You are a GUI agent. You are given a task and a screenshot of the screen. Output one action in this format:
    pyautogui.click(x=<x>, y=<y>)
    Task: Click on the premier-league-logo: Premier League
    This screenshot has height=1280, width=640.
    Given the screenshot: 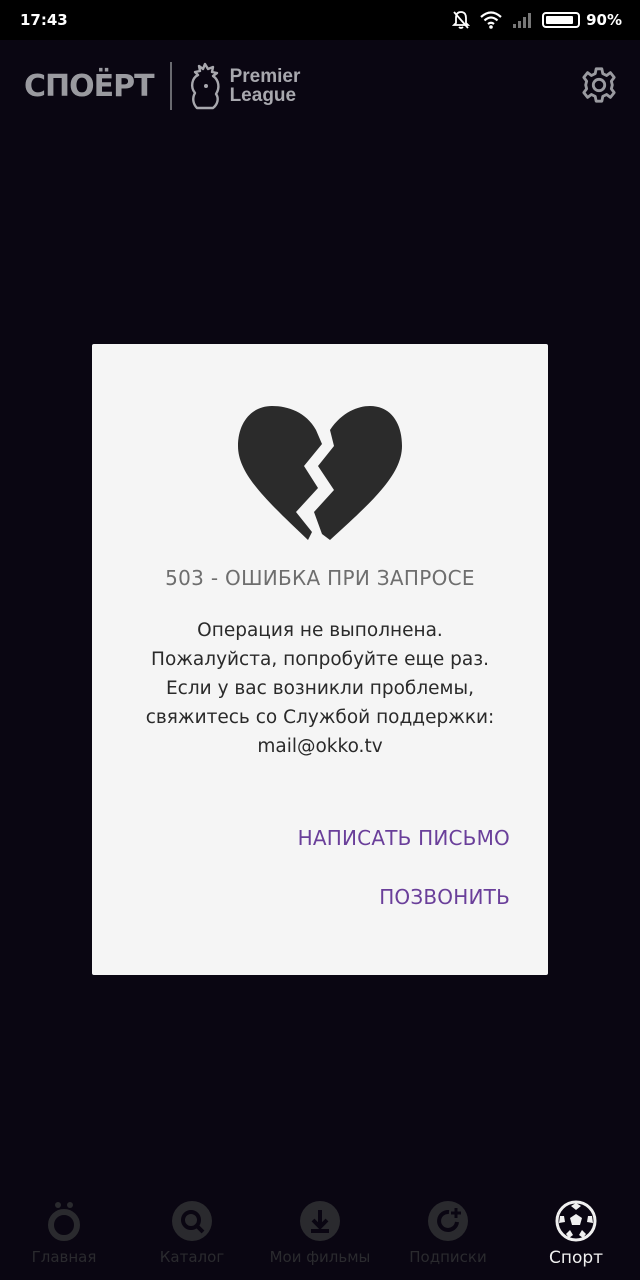 What is the action you would take?
    pyautogui.click(x=243, y=86)
    